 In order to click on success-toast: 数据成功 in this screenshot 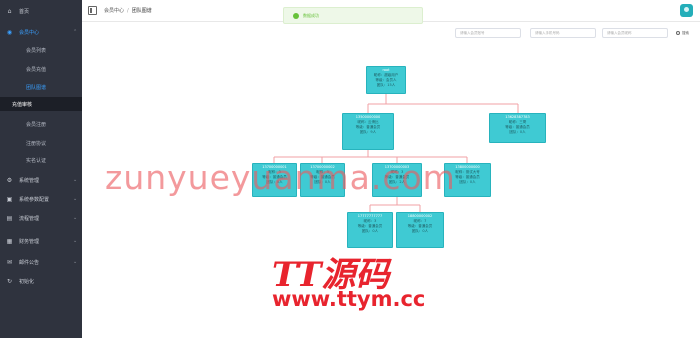, I will do `click(353, 15)`.